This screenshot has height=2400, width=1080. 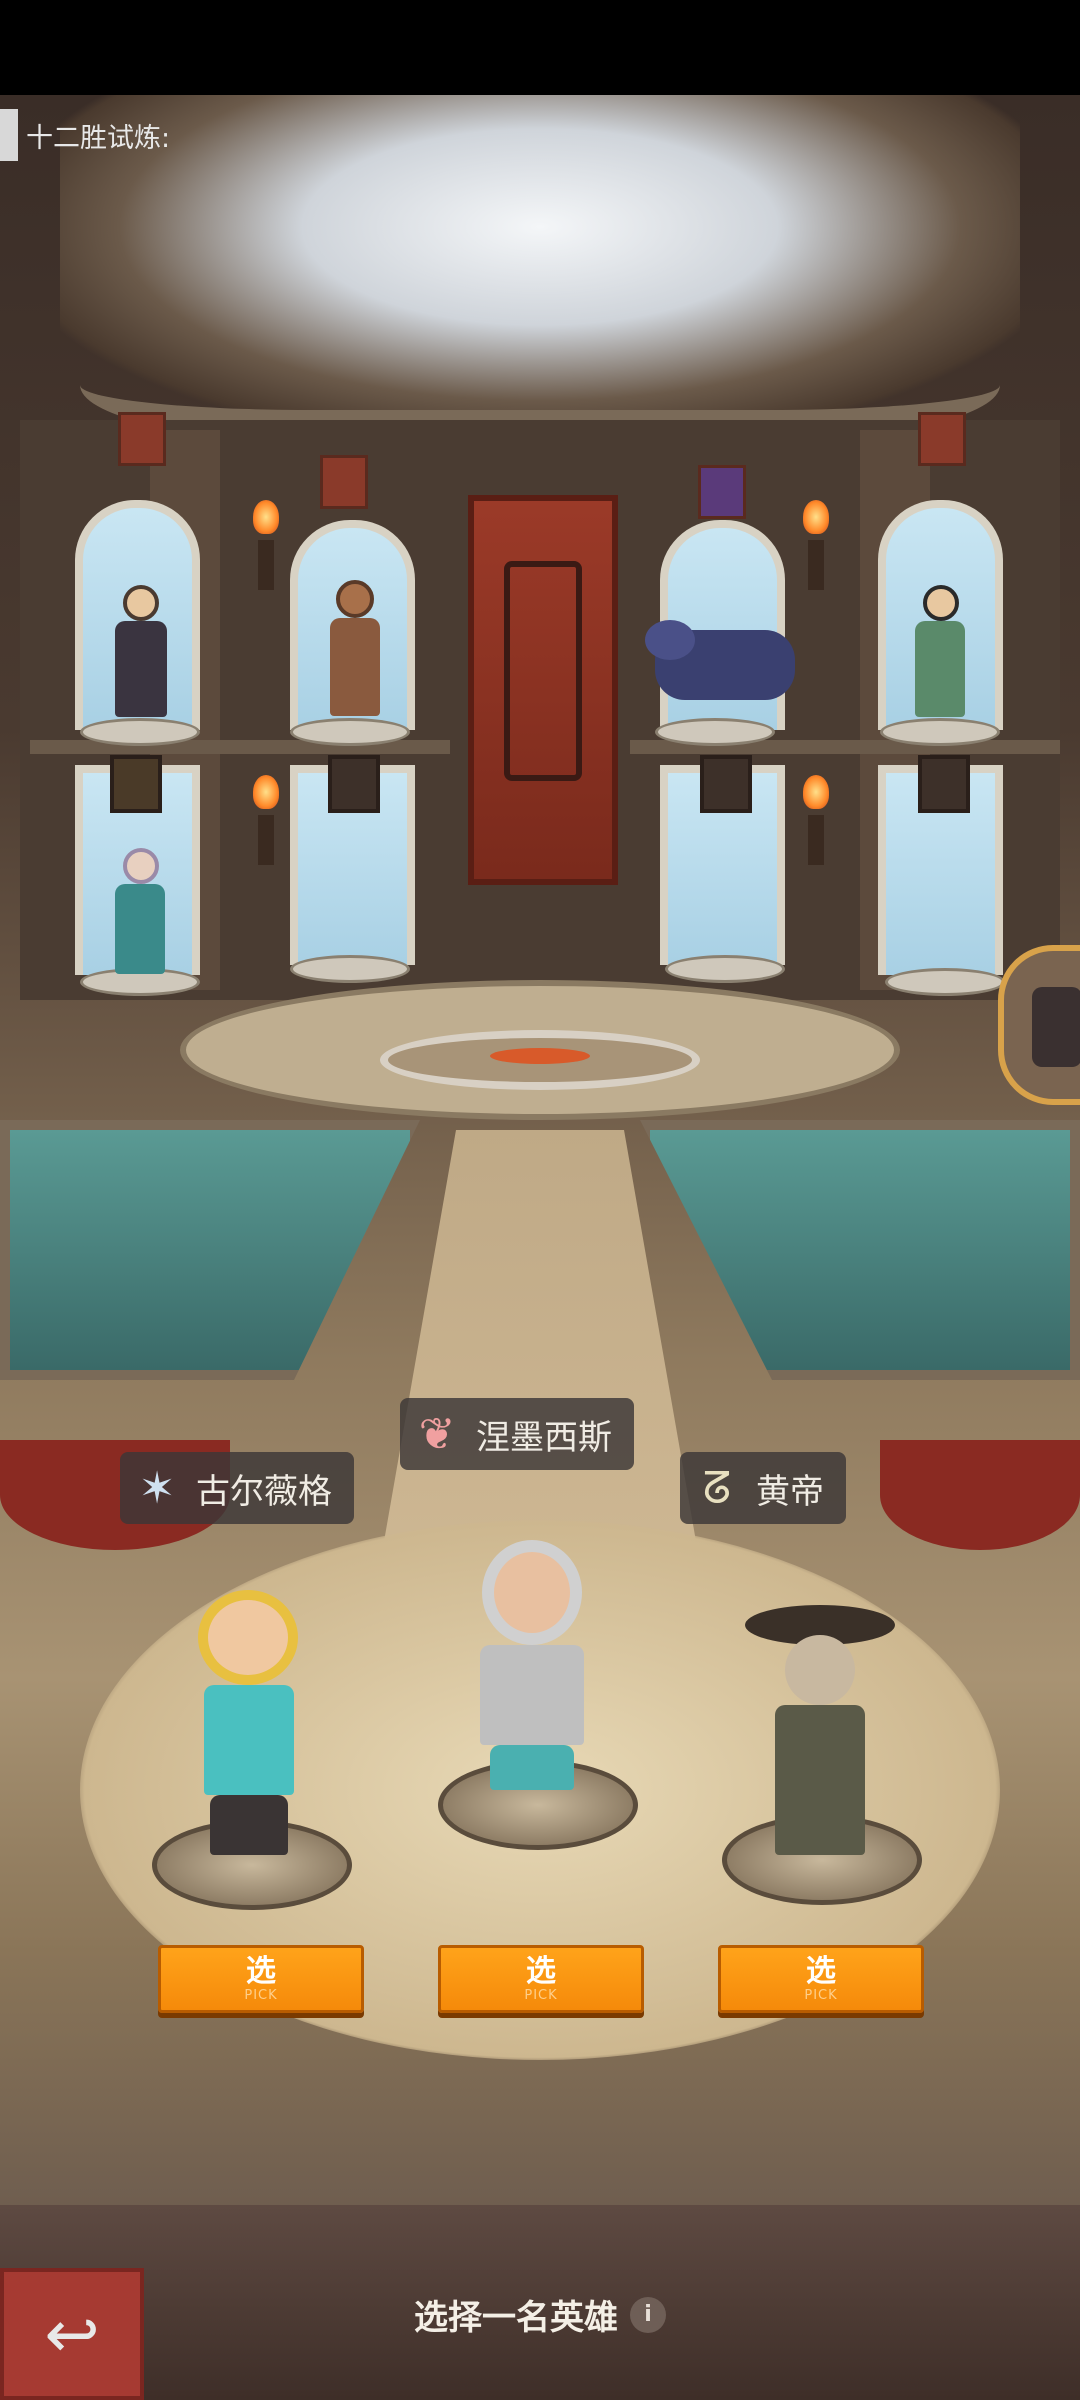 I want to click on hero-name-tag: ❦ 涅墨西斯, so click(x=517, y=1434).